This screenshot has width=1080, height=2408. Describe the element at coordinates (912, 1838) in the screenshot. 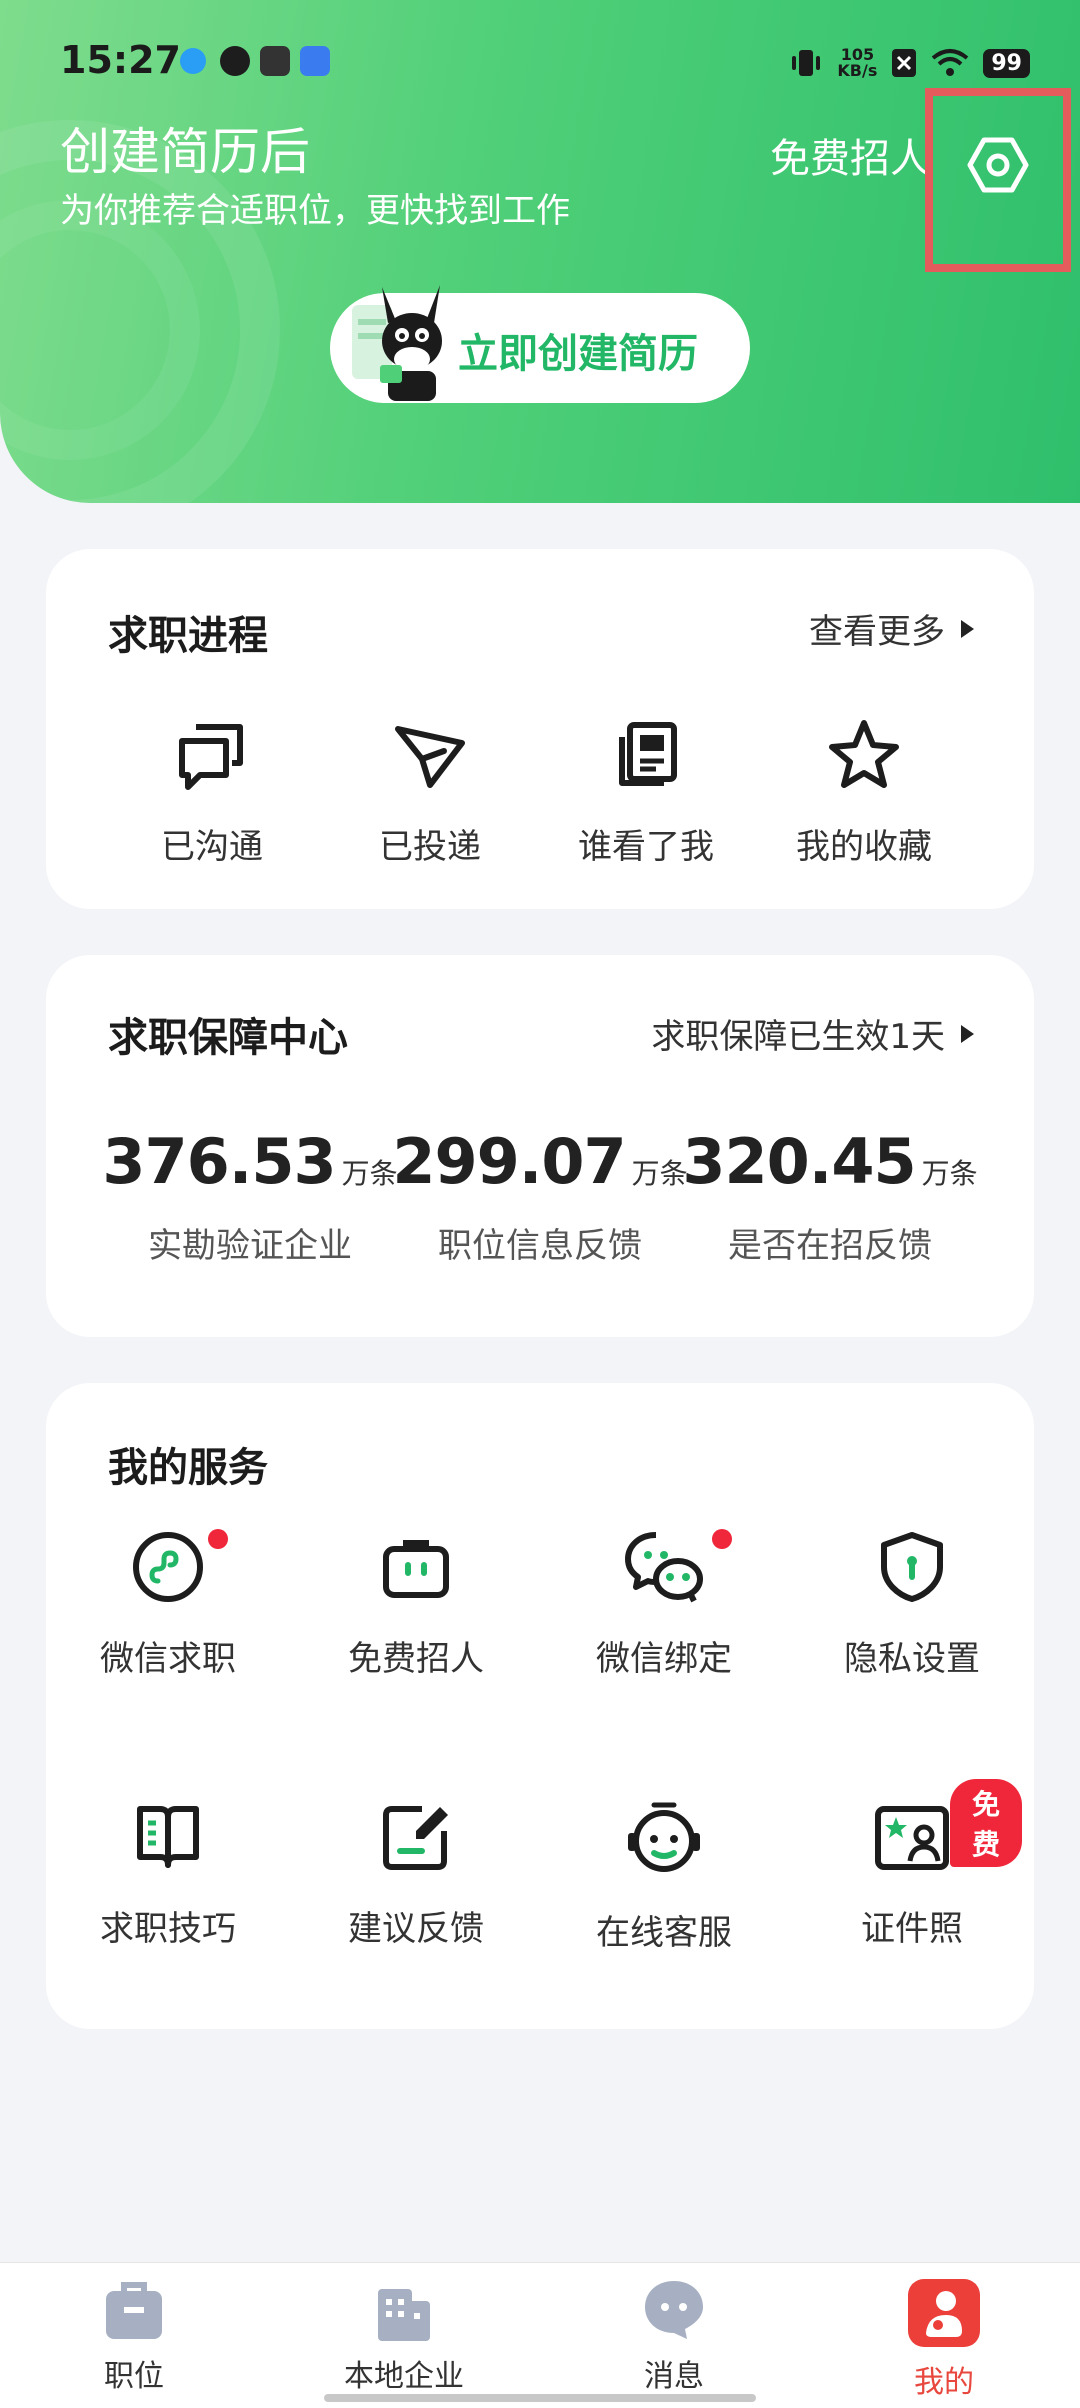

I see `id-photo-icon` at that location.